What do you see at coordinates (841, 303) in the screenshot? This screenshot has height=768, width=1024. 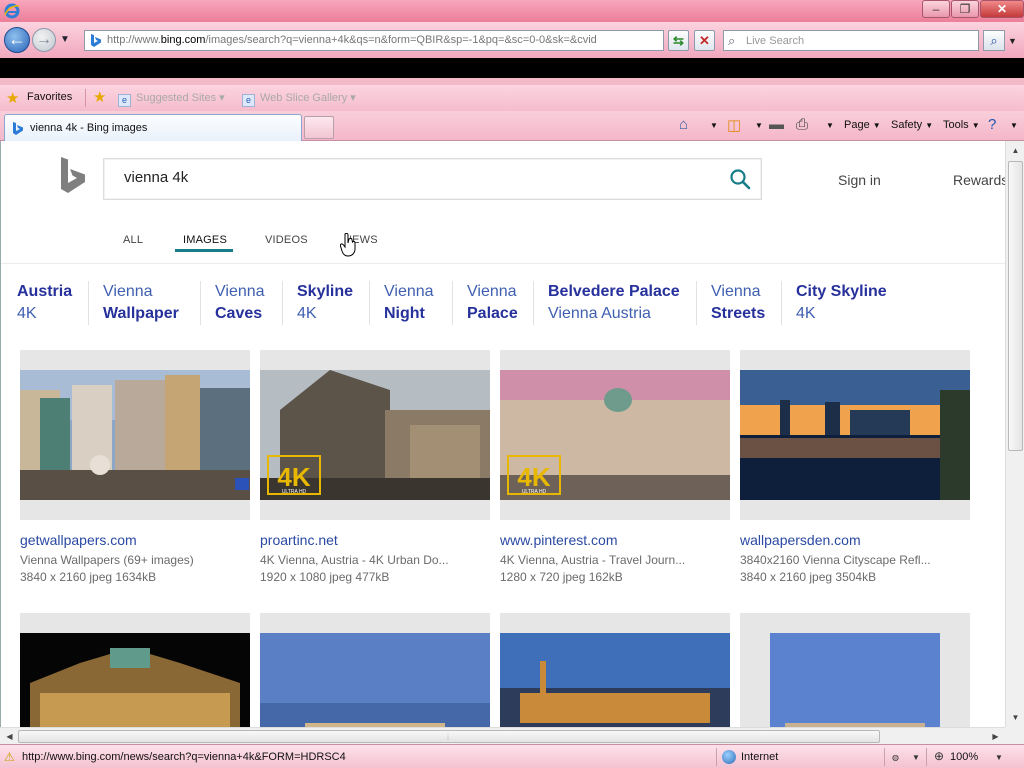 I see `related-search-city-skyline: City Skyline 4K` at bounding box center [841, 303].